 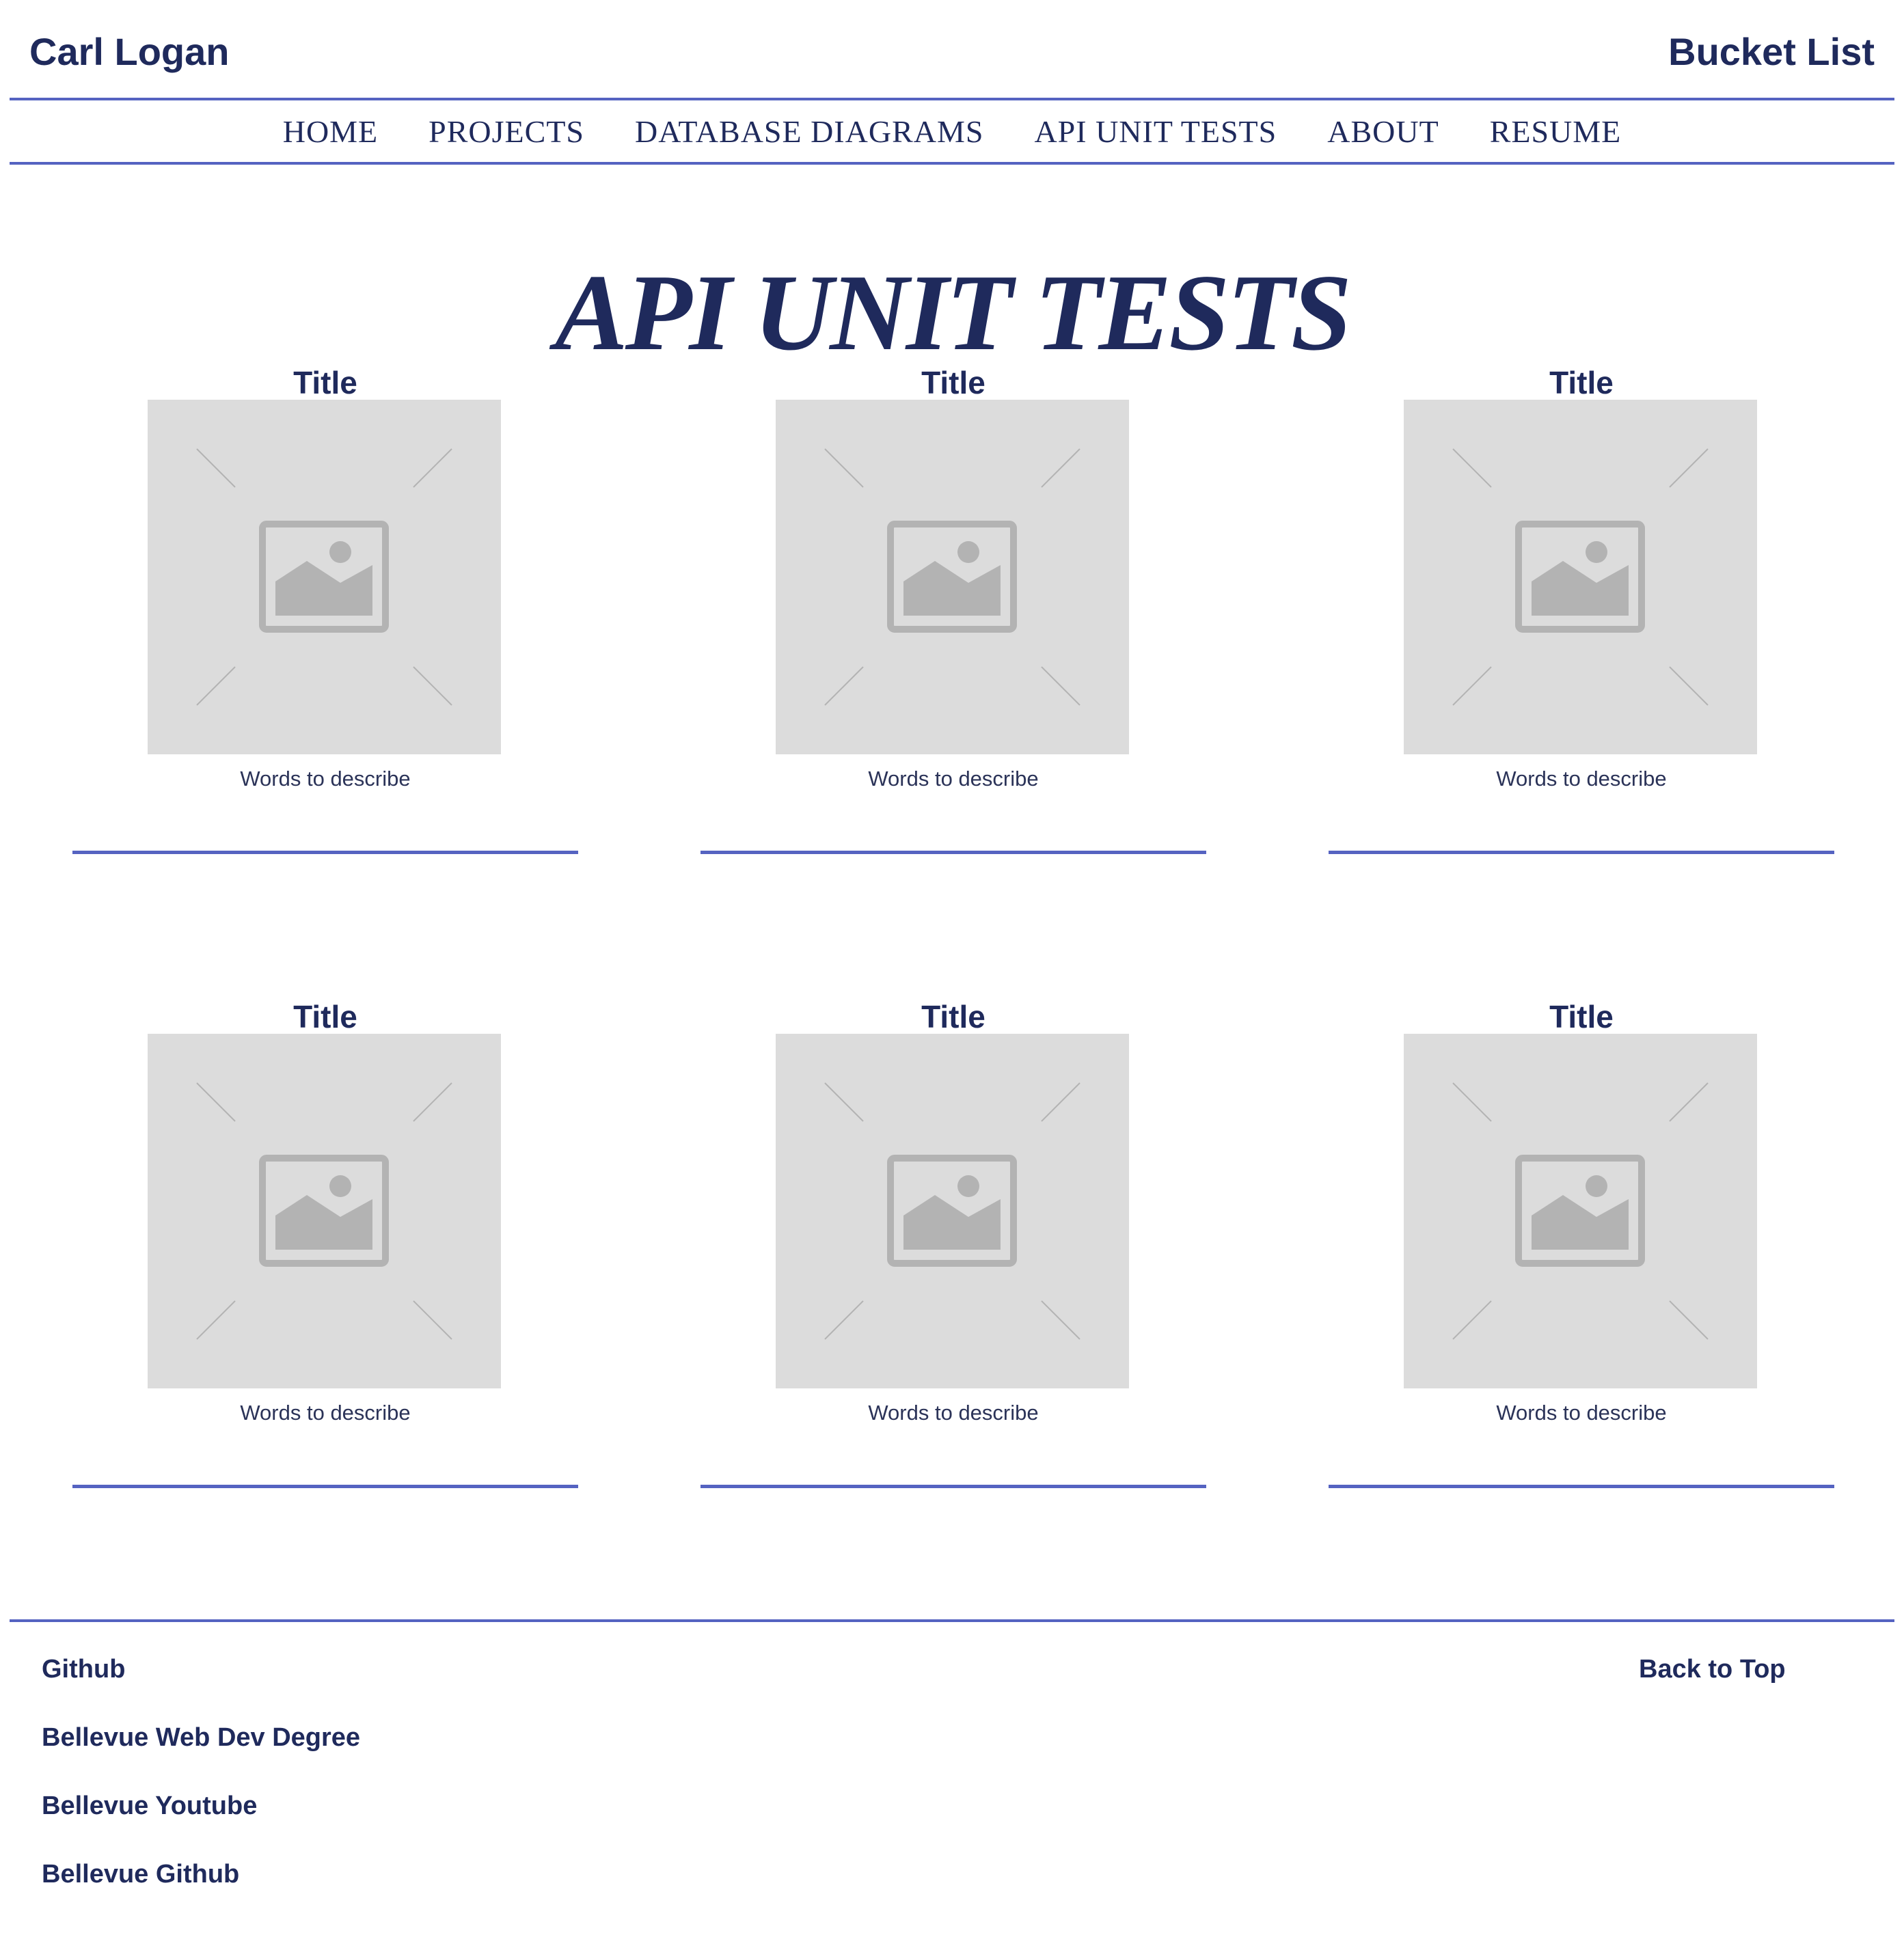 I want to click on back-to-top-link: Back to Top, so click(x=1712, y=1669).